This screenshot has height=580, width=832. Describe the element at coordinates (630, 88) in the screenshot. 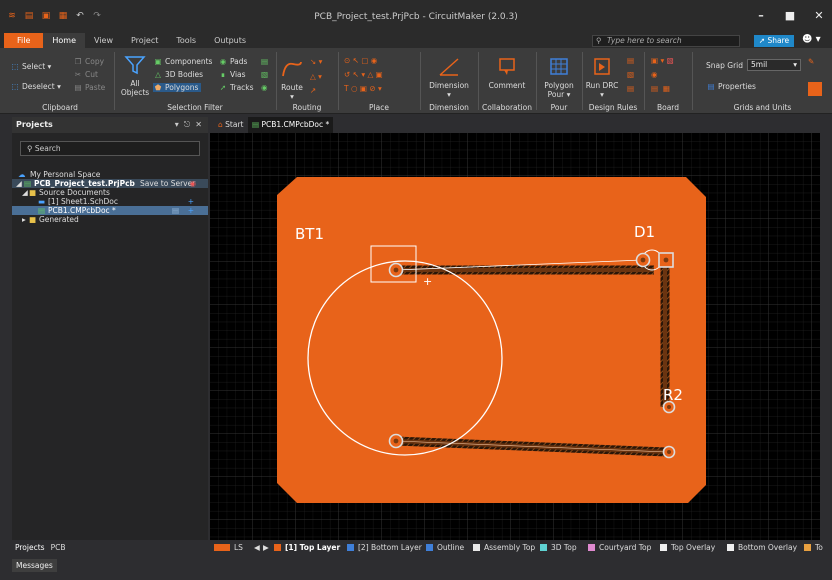

I see `drc-report-icon: ▤` at that location.